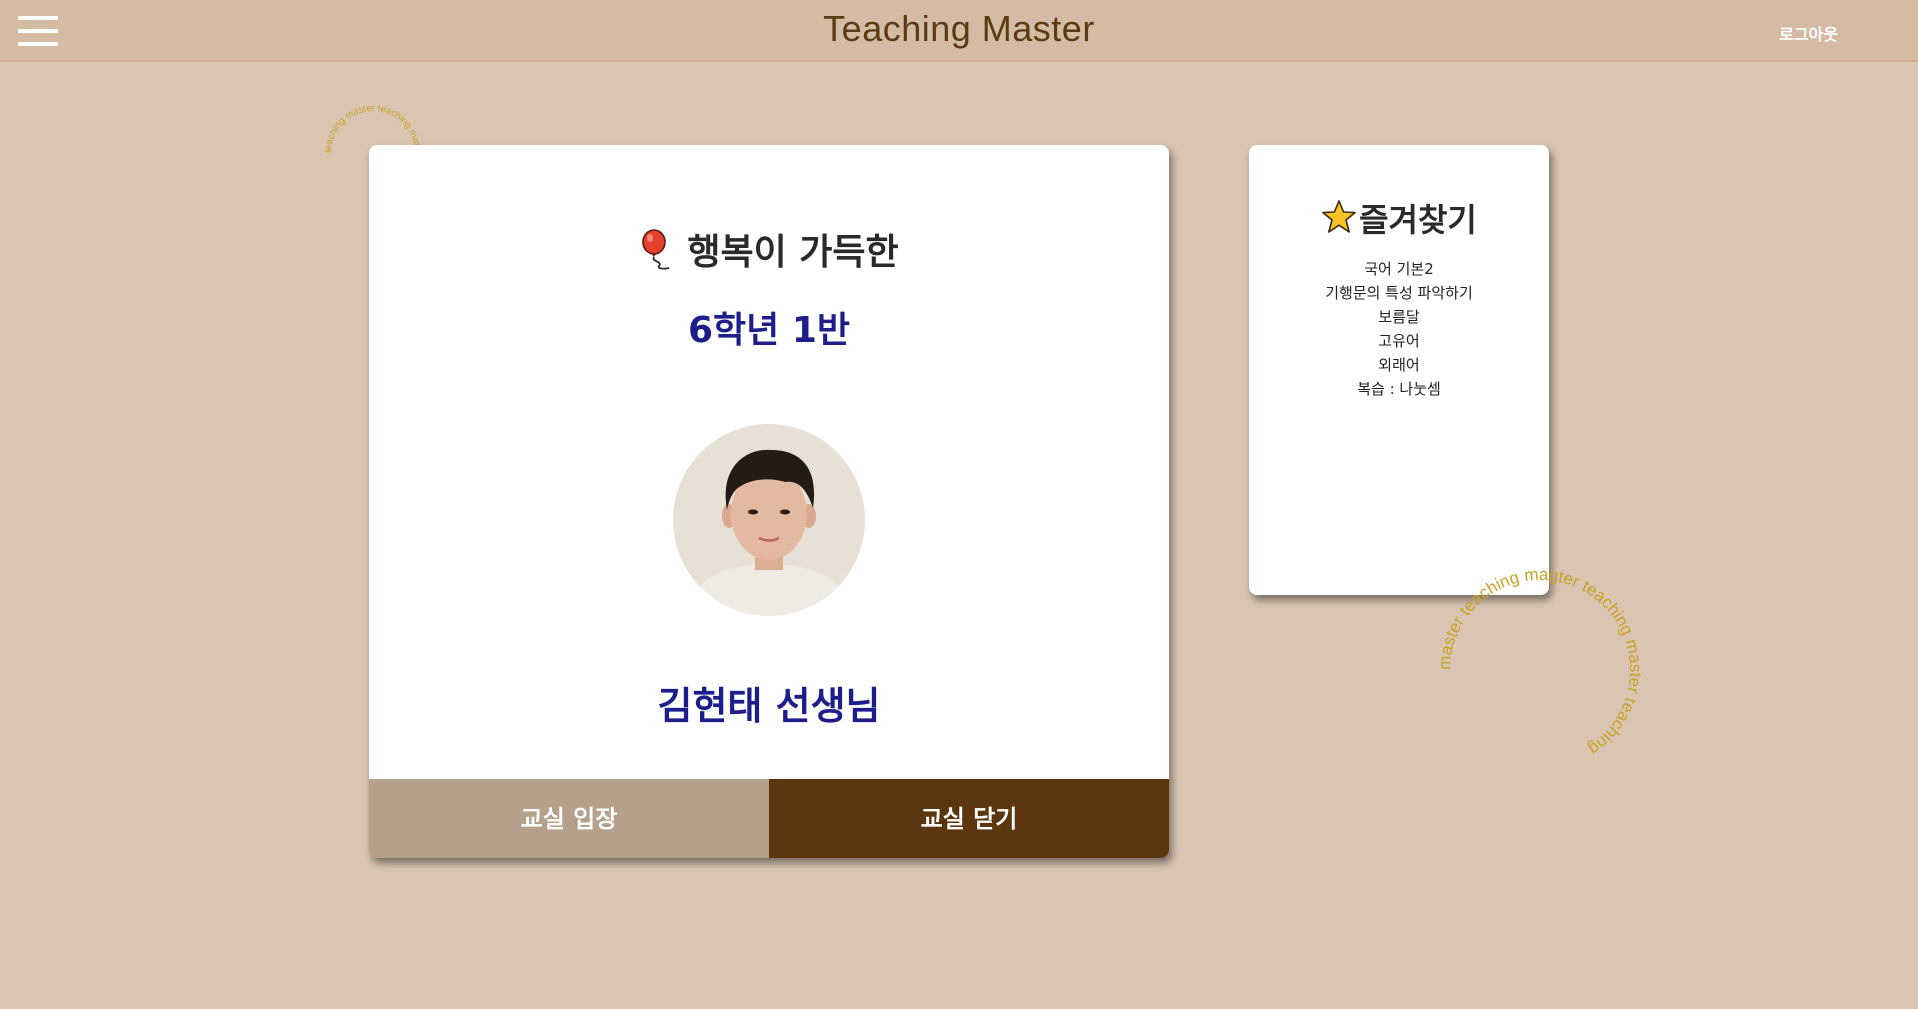 The width and height of the screenshot is (1918, 1009). Describe the element at coordinates (1399, 341) in the screenshot. I see `favorite-item: 고유어` at that location.